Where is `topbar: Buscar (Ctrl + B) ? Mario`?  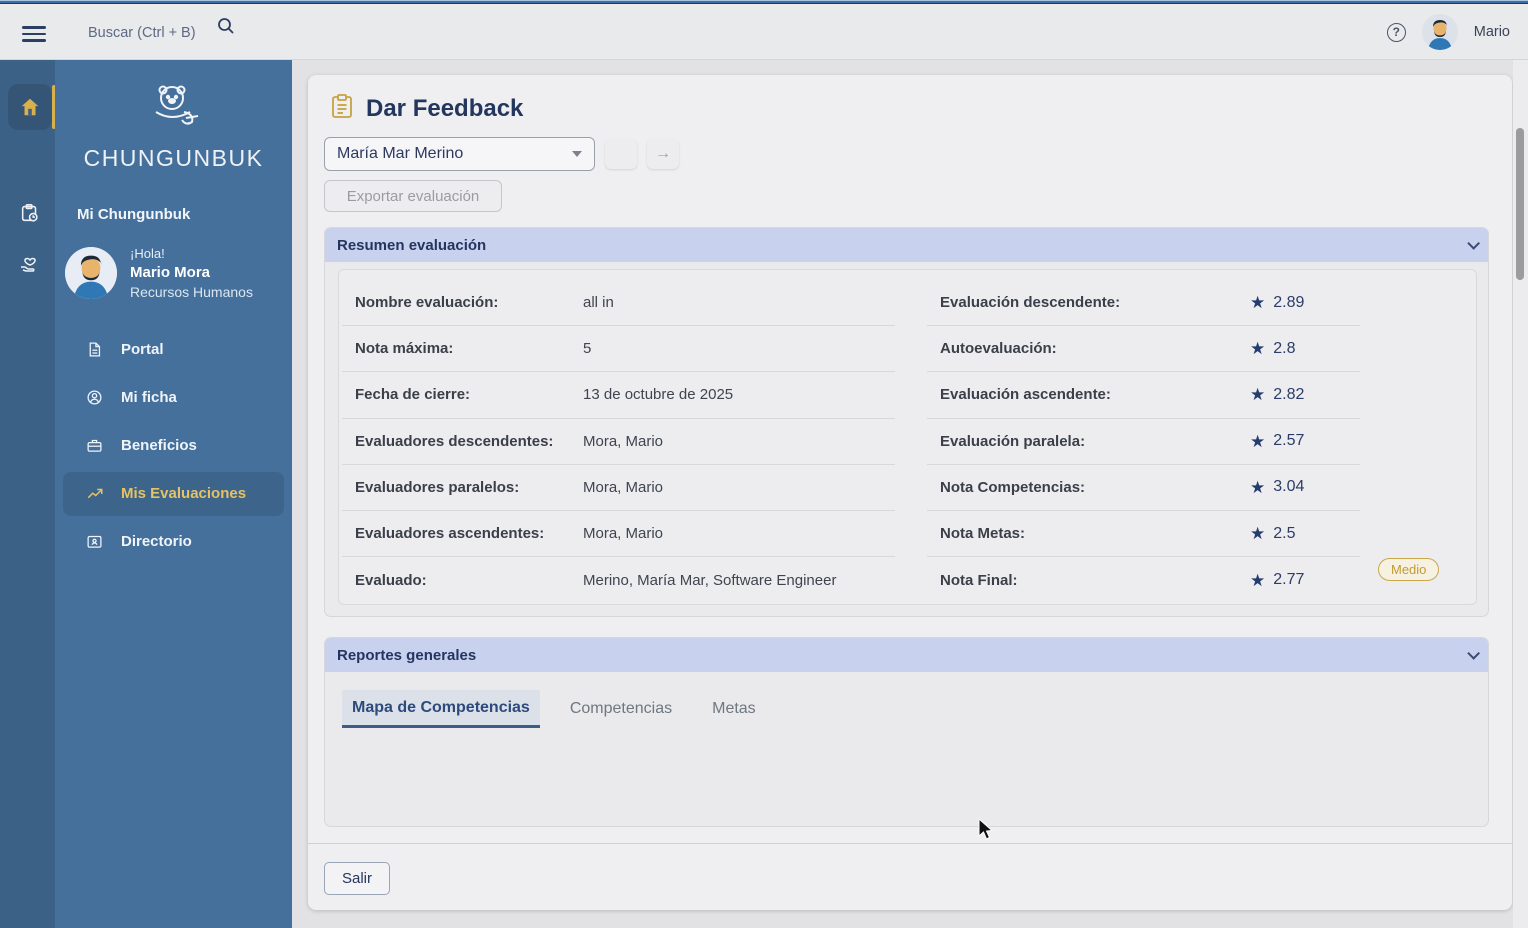 topbar: Buscar (Ctrl + B) ? Mario is located at coordinates (764, 32).